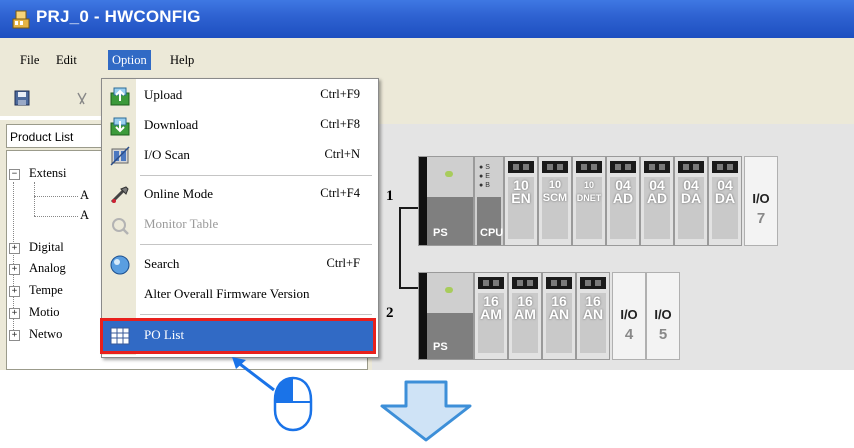 This screenshot has height=448, width=854. I want to click on menu-item-label: Download, so click(171, 124).